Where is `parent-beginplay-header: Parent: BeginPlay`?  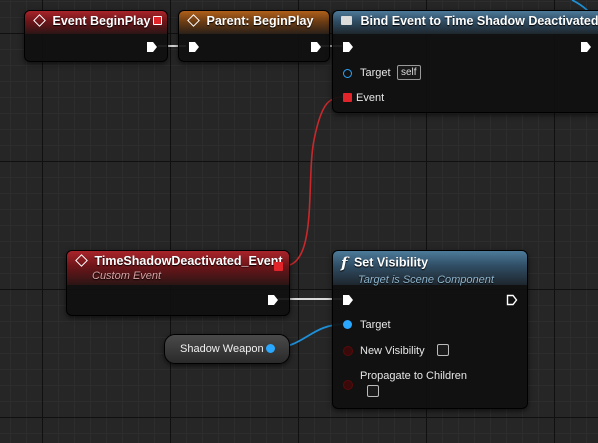
parent-beginplay-header: Parent: BeginPlay is located at coordinates (254, 22).